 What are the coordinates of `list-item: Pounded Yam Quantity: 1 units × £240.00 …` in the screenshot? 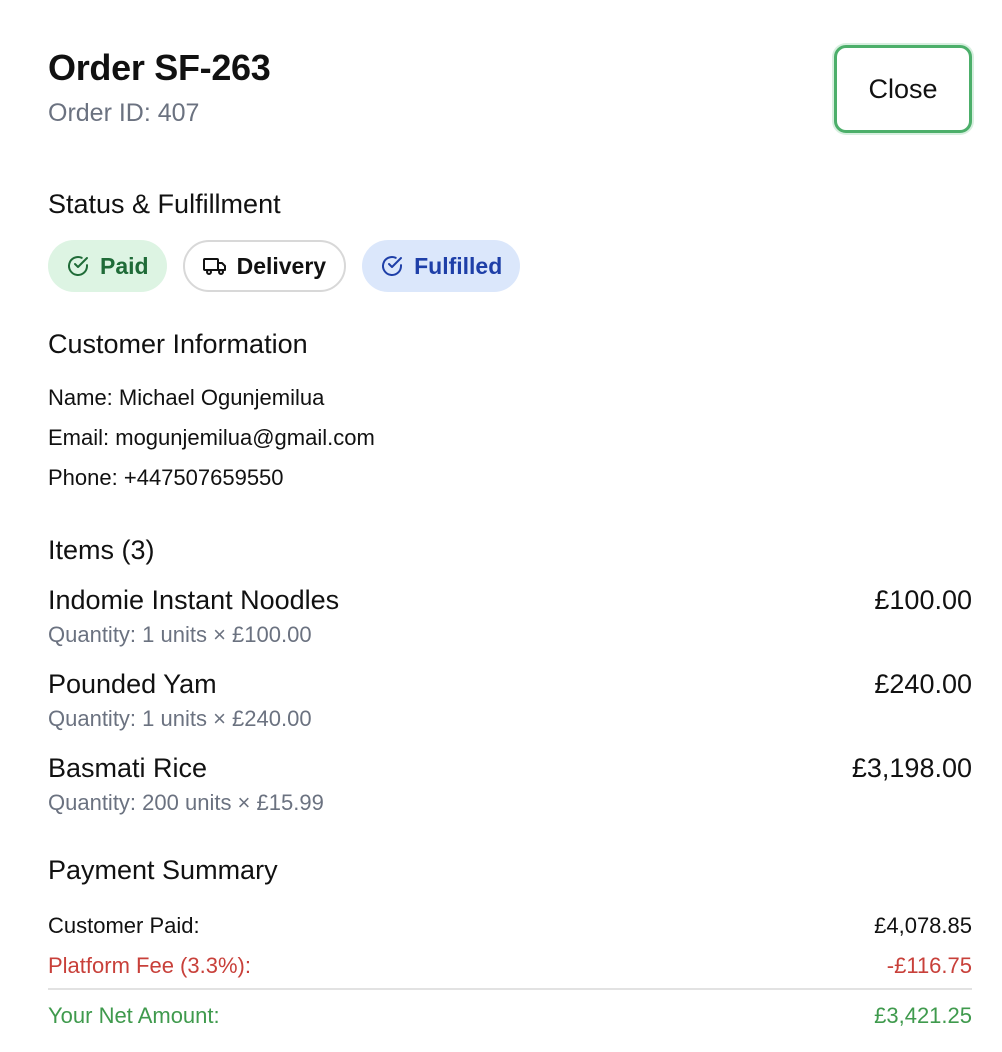 It's located at (510, 701).